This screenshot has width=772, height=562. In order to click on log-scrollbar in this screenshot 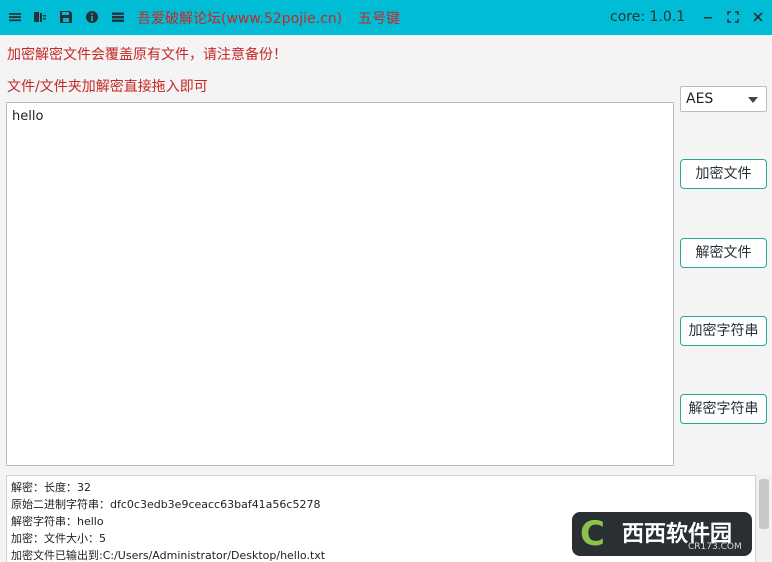, I will do `click(764, 518)`.